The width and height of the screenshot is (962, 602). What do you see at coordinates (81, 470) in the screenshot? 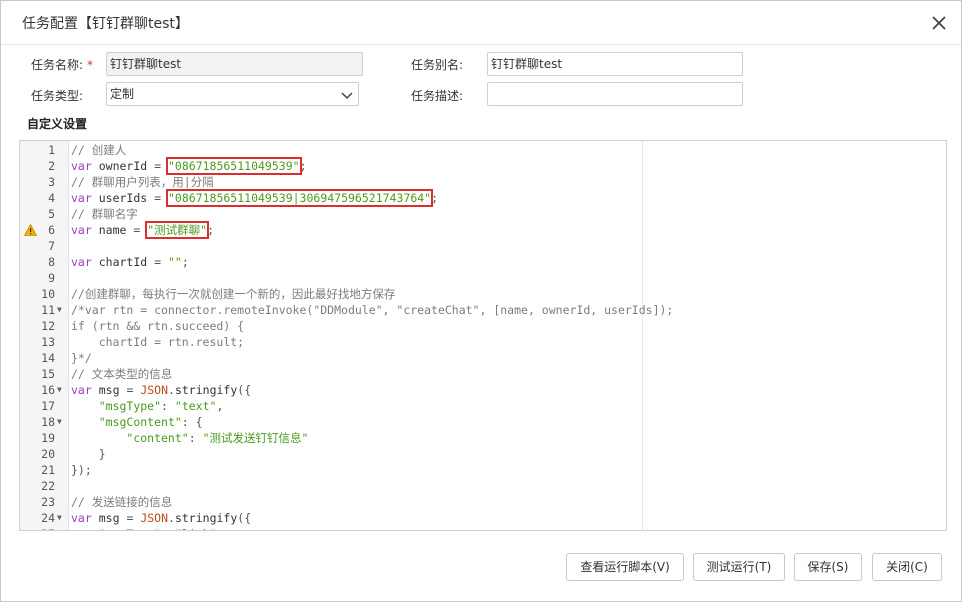
I see `code-text: });` at bounding box center [81, 470].